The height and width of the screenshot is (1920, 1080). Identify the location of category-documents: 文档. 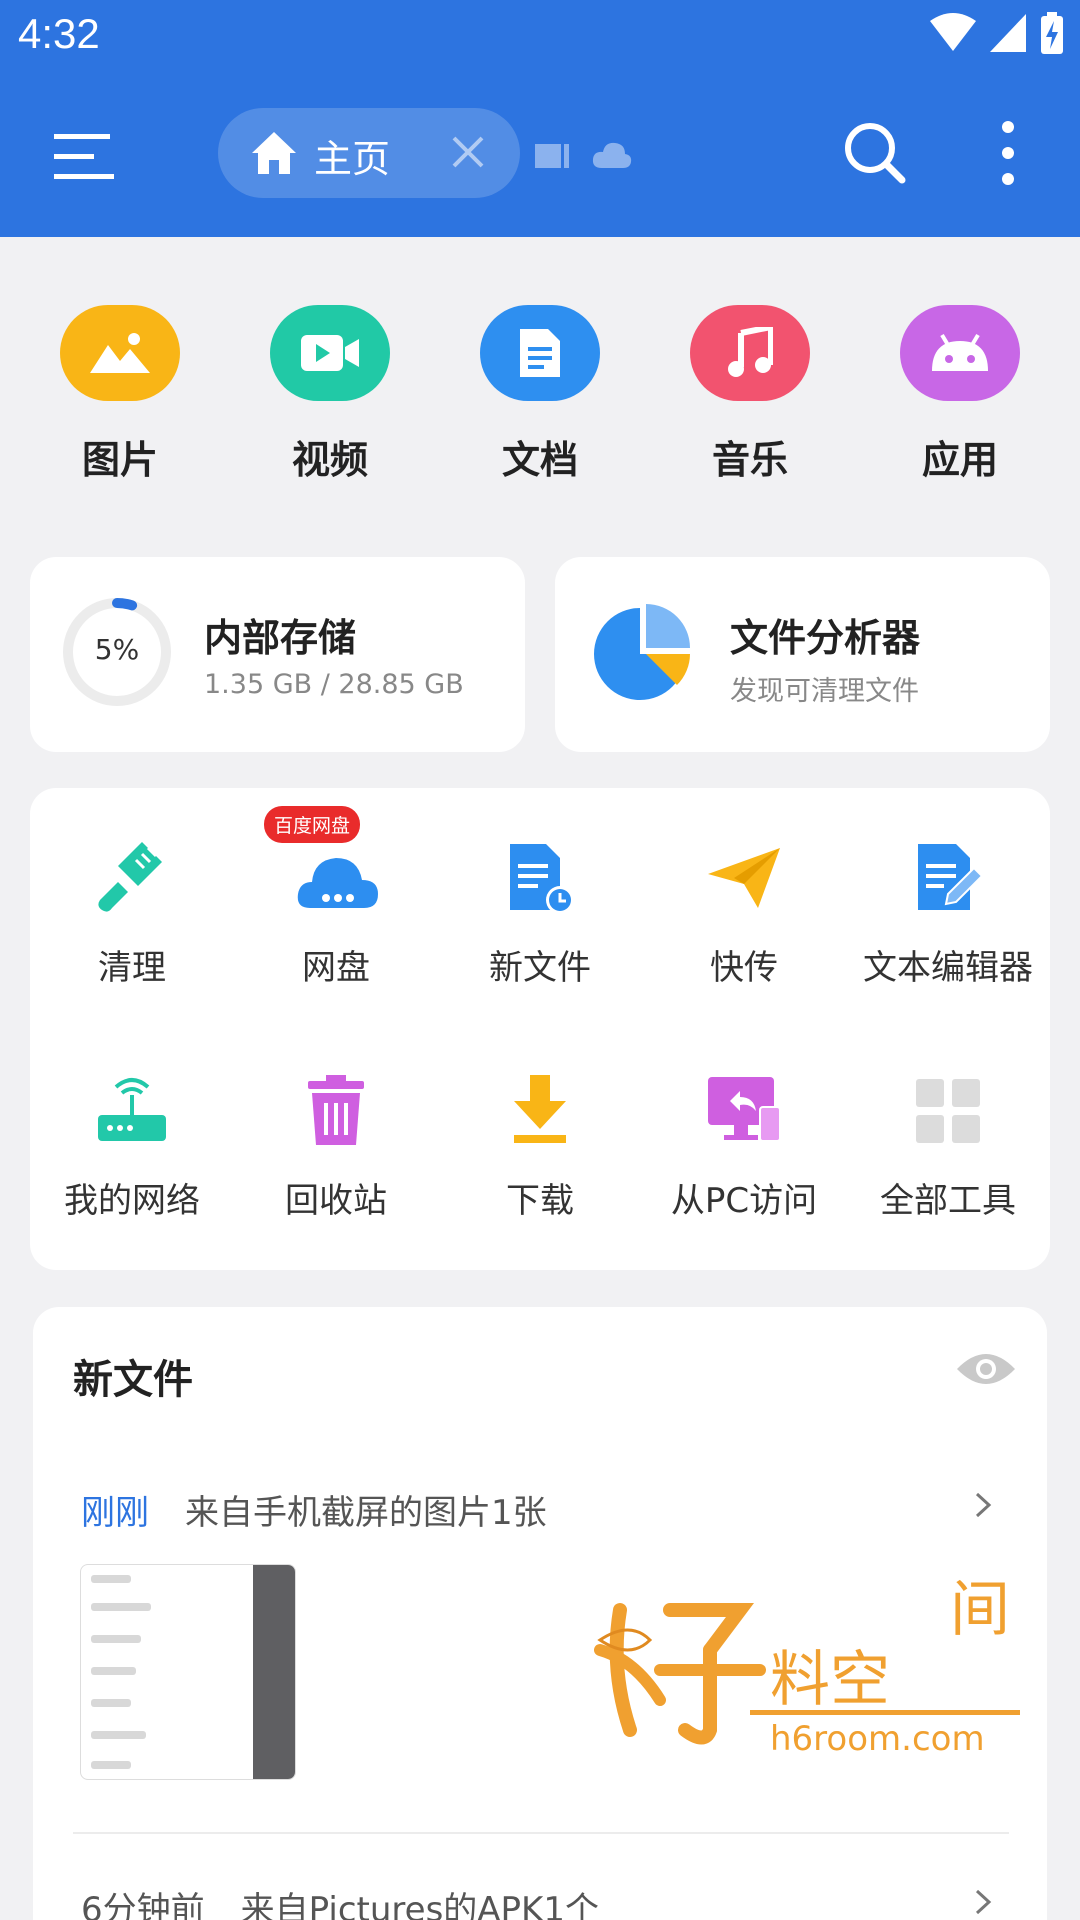
(540, 394).